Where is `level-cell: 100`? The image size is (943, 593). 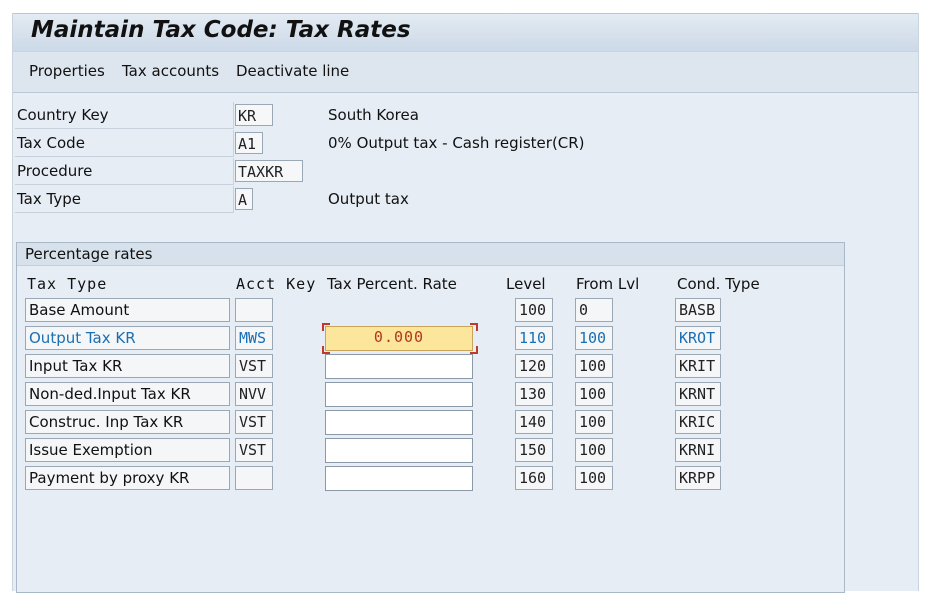 level-cell: 100 is located at coordinates (534, 310).